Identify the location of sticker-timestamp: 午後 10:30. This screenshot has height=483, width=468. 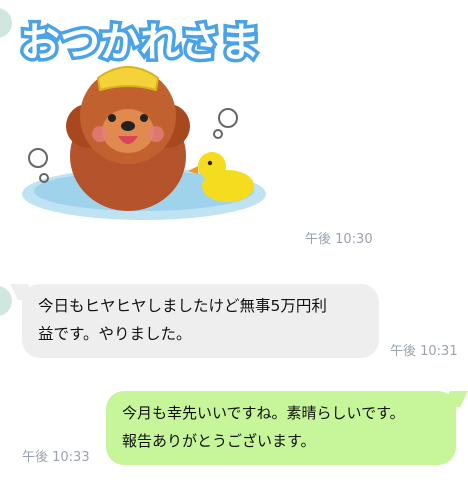
(339, 239).